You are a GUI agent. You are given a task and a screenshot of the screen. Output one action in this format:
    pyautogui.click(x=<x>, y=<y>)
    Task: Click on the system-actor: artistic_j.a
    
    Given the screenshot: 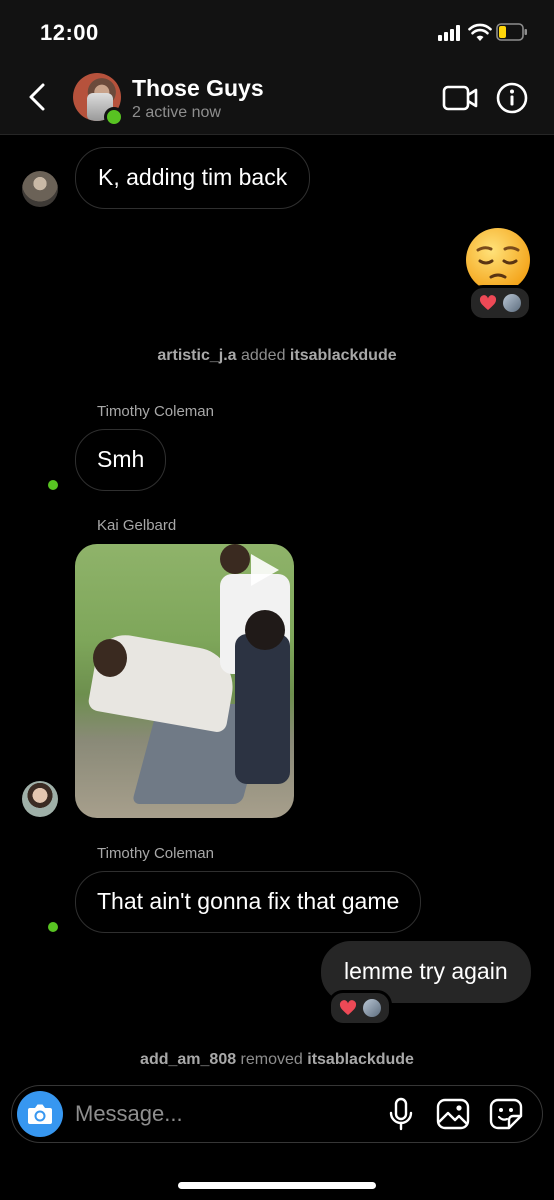 What is the action you would take?
    pyautogui.click(x=196, y=355)
    